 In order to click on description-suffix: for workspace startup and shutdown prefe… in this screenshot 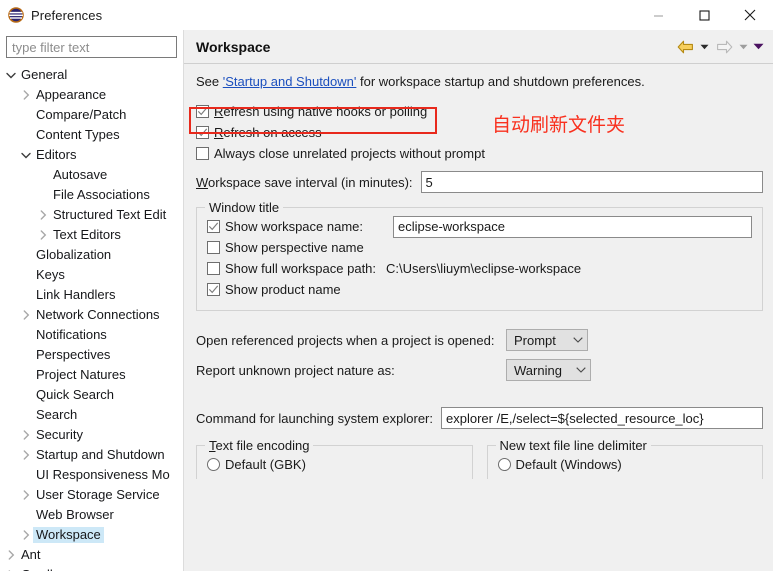, I will do `click(500, 81)`.